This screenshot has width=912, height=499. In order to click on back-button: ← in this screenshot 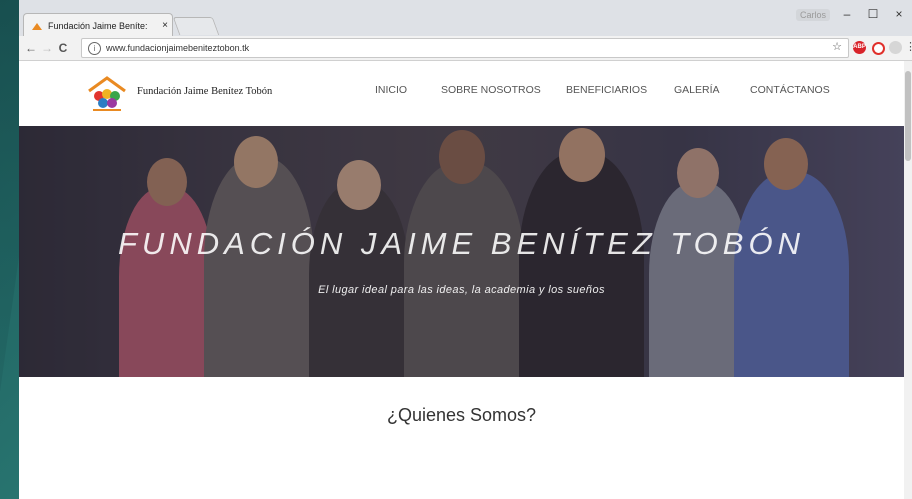, I will do `click(31, 48)`.